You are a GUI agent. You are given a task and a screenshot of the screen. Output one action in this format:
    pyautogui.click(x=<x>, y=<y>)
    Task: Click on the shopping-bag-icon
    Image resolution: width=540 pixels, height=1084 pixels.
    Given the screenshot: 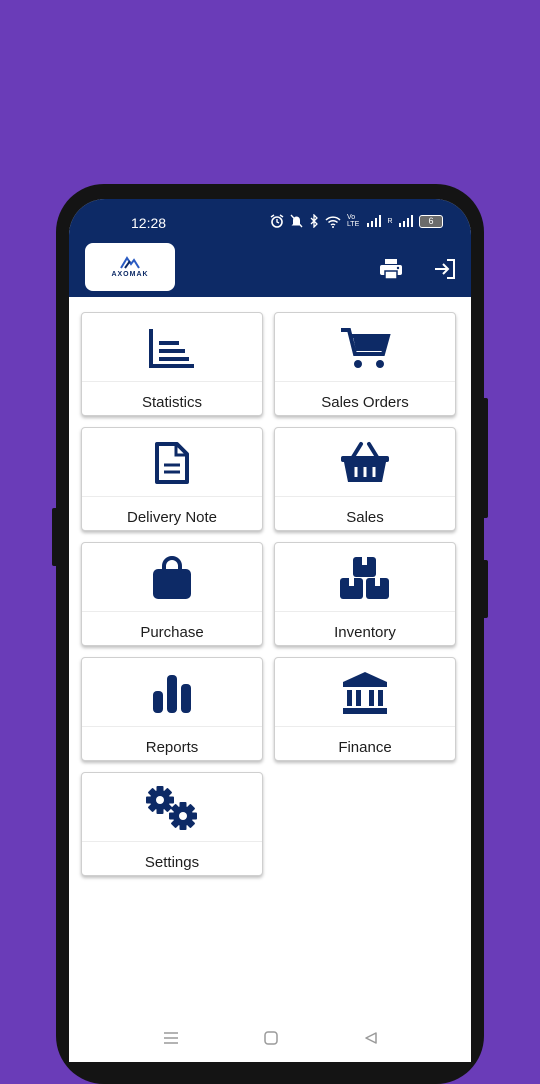 What is the action you would take?
    pyautogui.click(x=172, y=577)
    